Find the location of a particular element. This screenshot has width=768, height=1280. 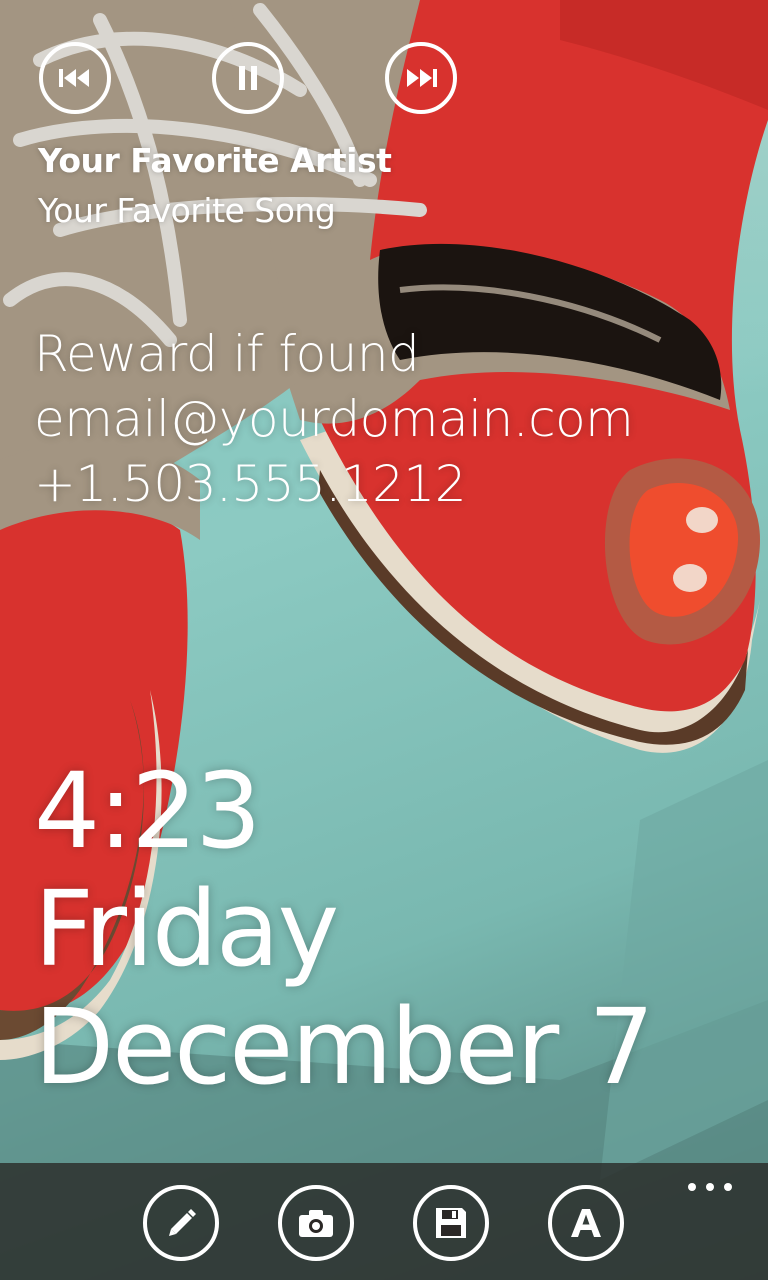

message-line-reward: Reward if found is located at coordinates (227, 354).